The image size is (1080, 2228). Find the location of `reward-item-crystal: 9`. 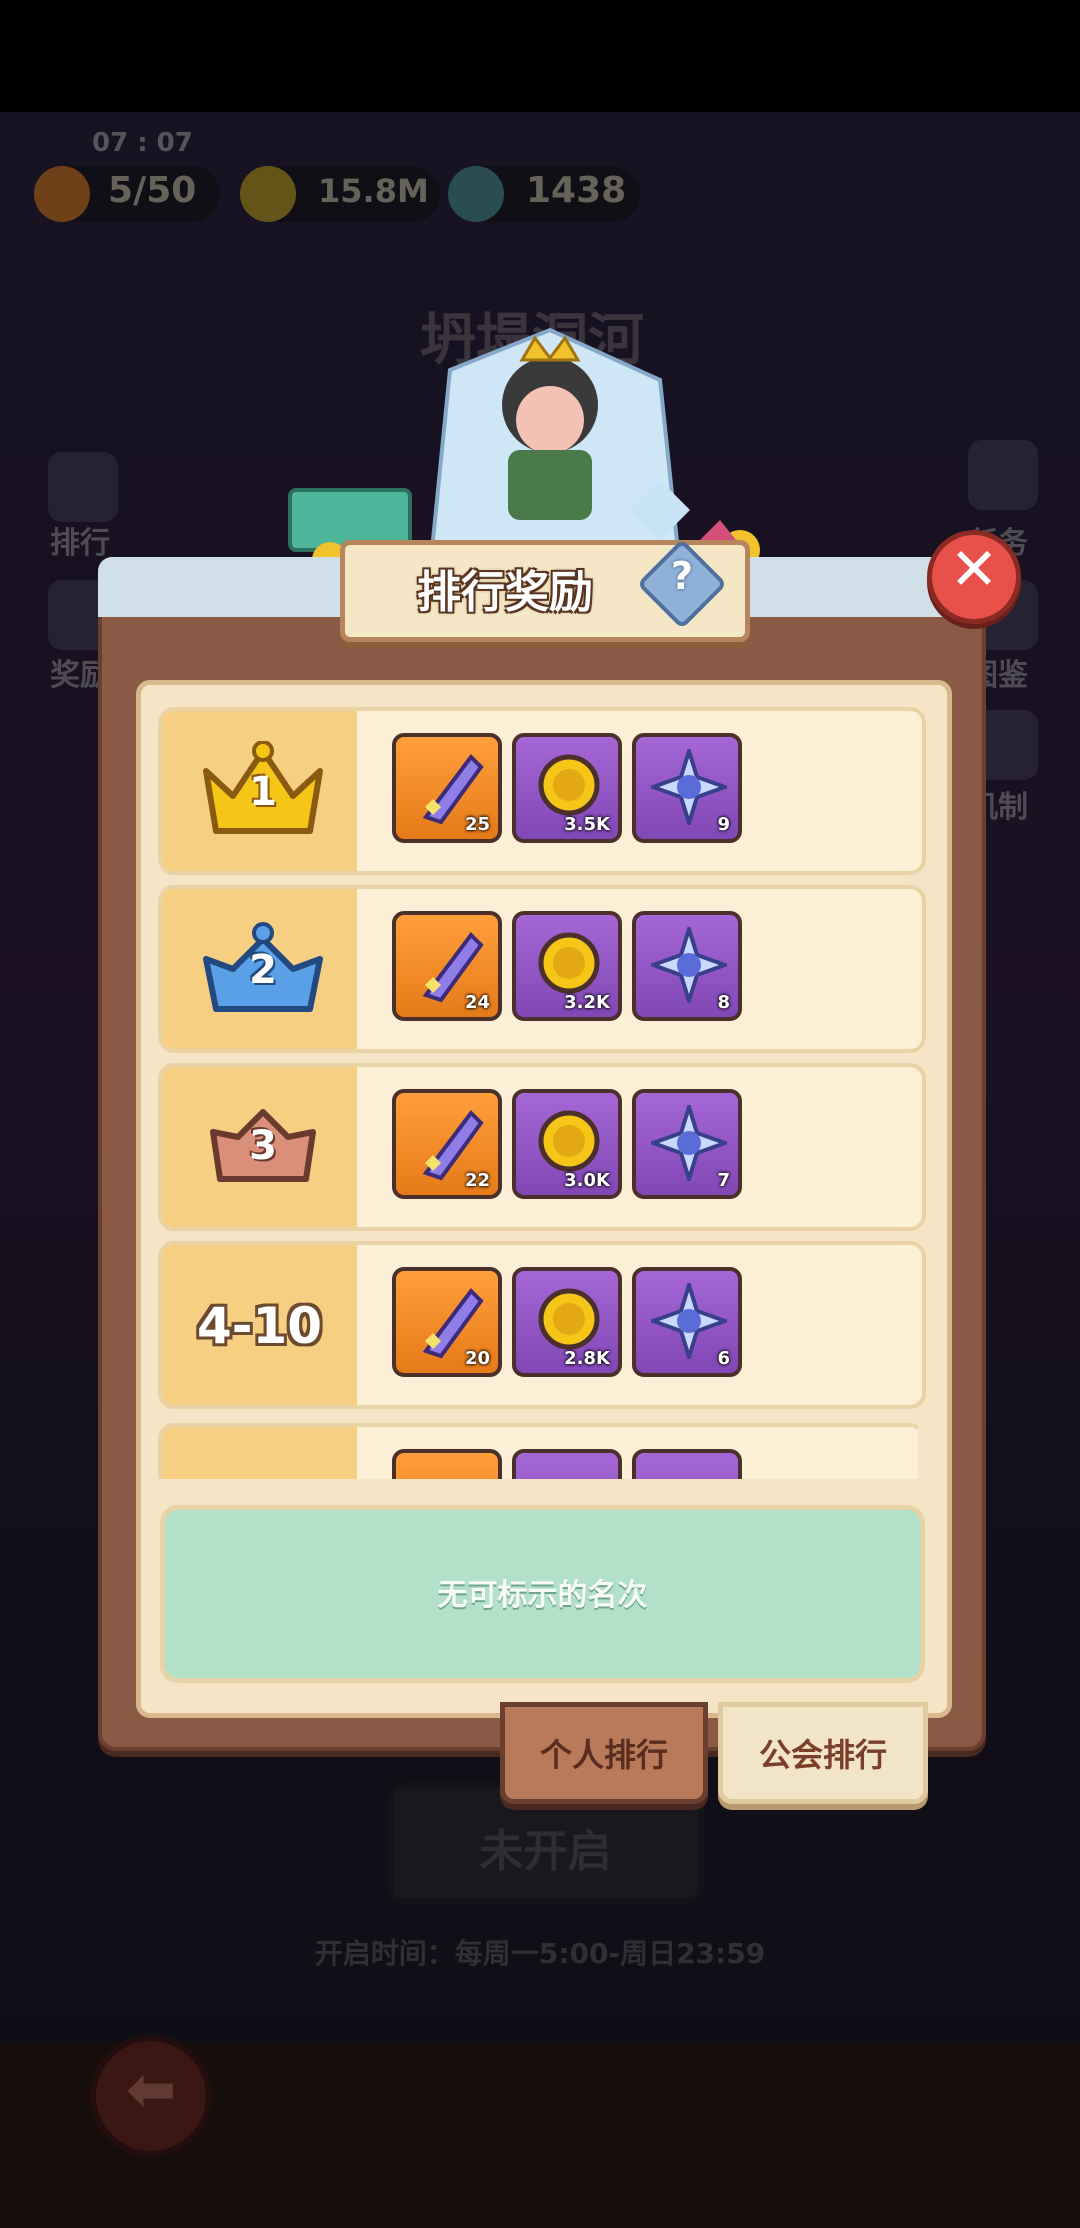

reward-item-crystal: 9 is located at coordinates (687, 788).